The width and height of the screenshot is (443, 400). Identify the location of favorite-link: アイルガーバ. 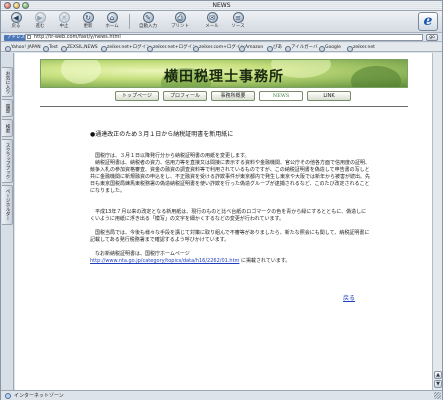
(301, 48).